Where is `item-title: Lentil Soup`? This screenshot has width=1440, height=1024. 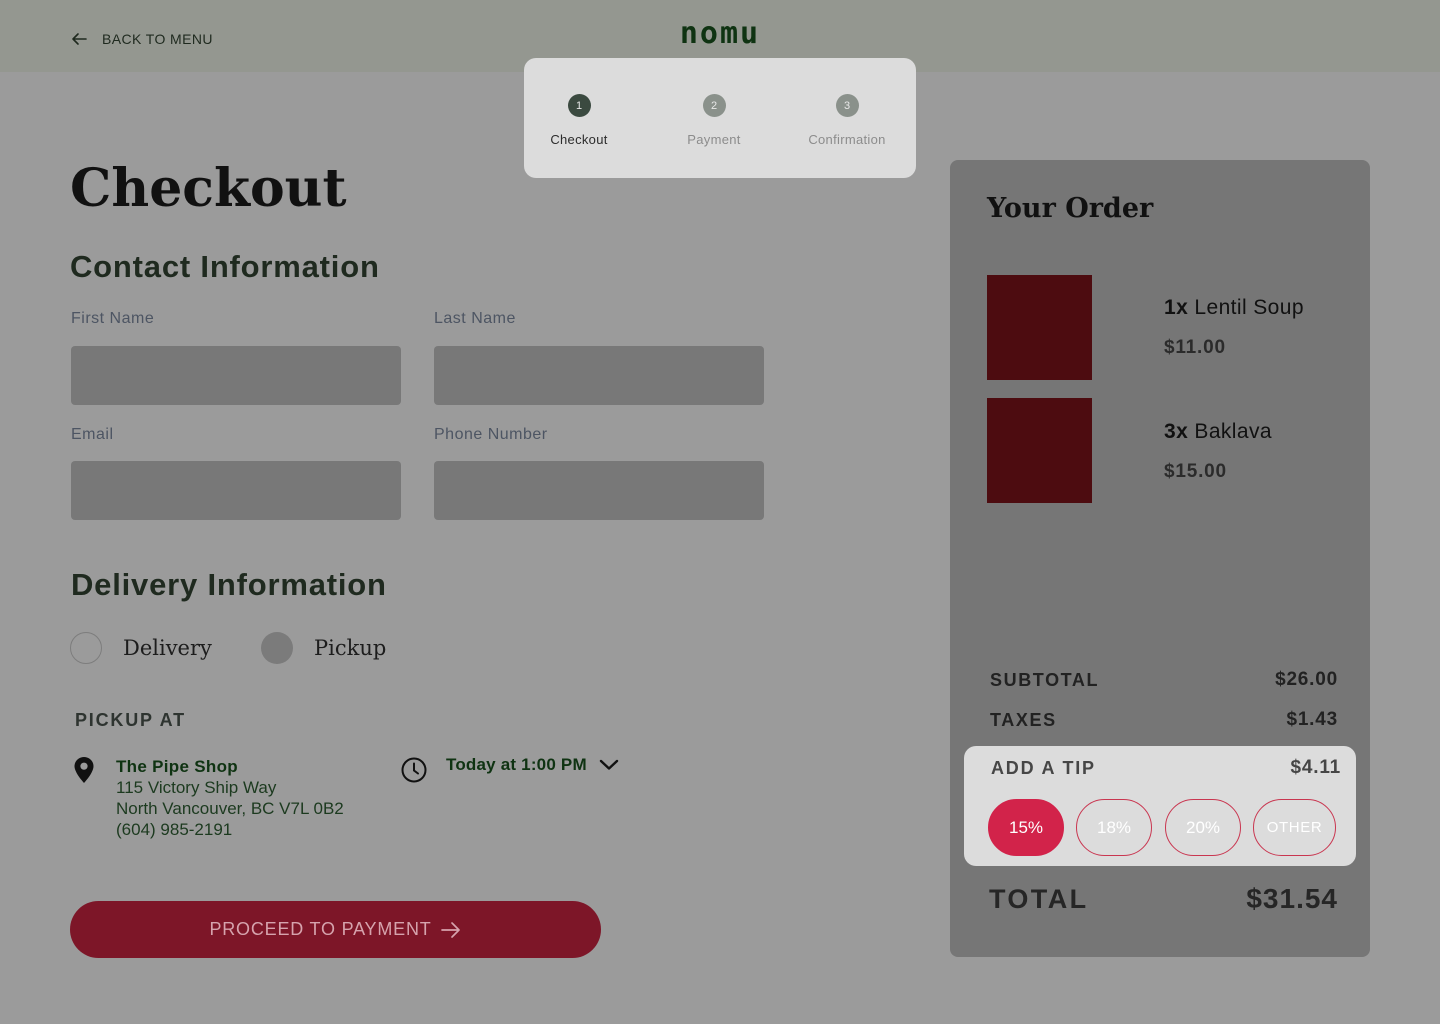
item-title: Lentil Soup is located at coordinates (1249, 307).